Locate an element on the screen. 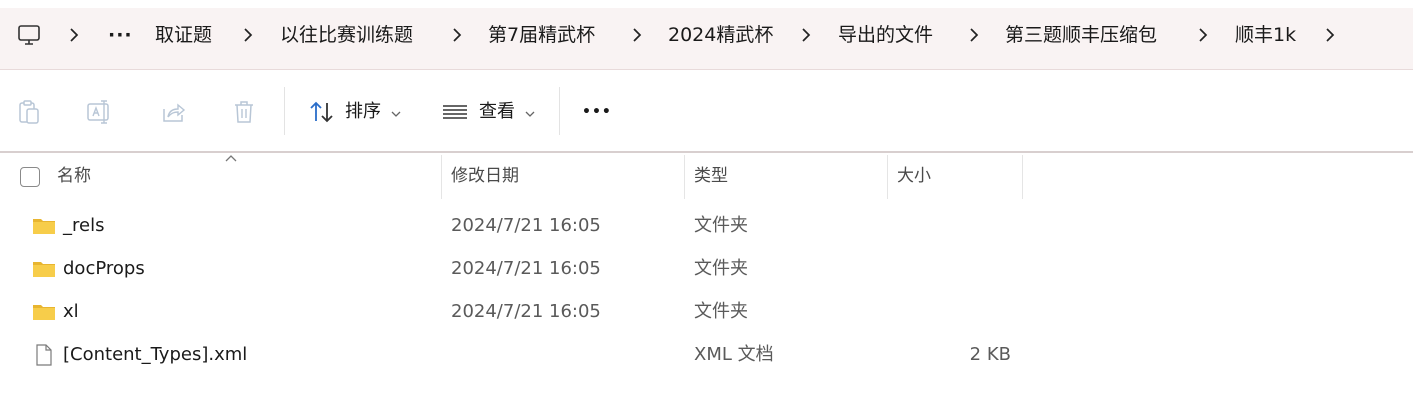 Image resolution: width=1413 pixels, height=410 pixels. file-row: _rels 2024/7/21 16:05 文件夹 is located at coordinates (706, 226).